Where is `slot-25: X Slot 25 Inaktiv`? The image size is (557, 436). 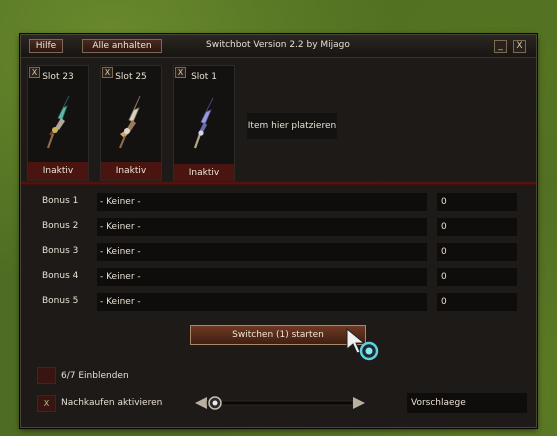
slot-25: X Slot 25 Inaktiv is located at coordinates (131, 123).